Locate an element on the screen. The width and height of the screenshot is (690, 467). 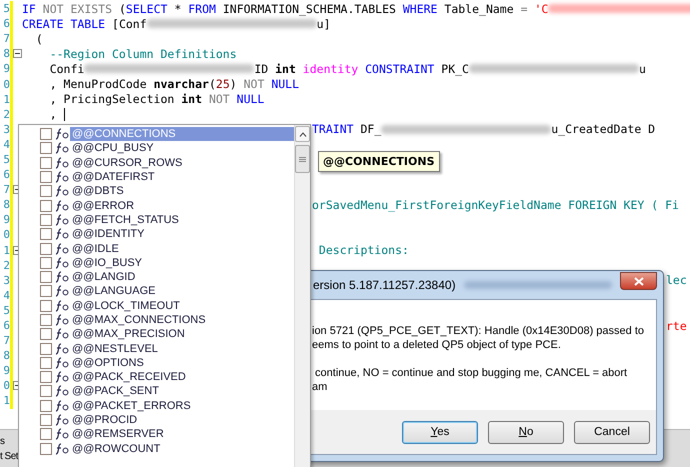
completion-item: @@IO_BUSY is located at coordinates (182, 263).